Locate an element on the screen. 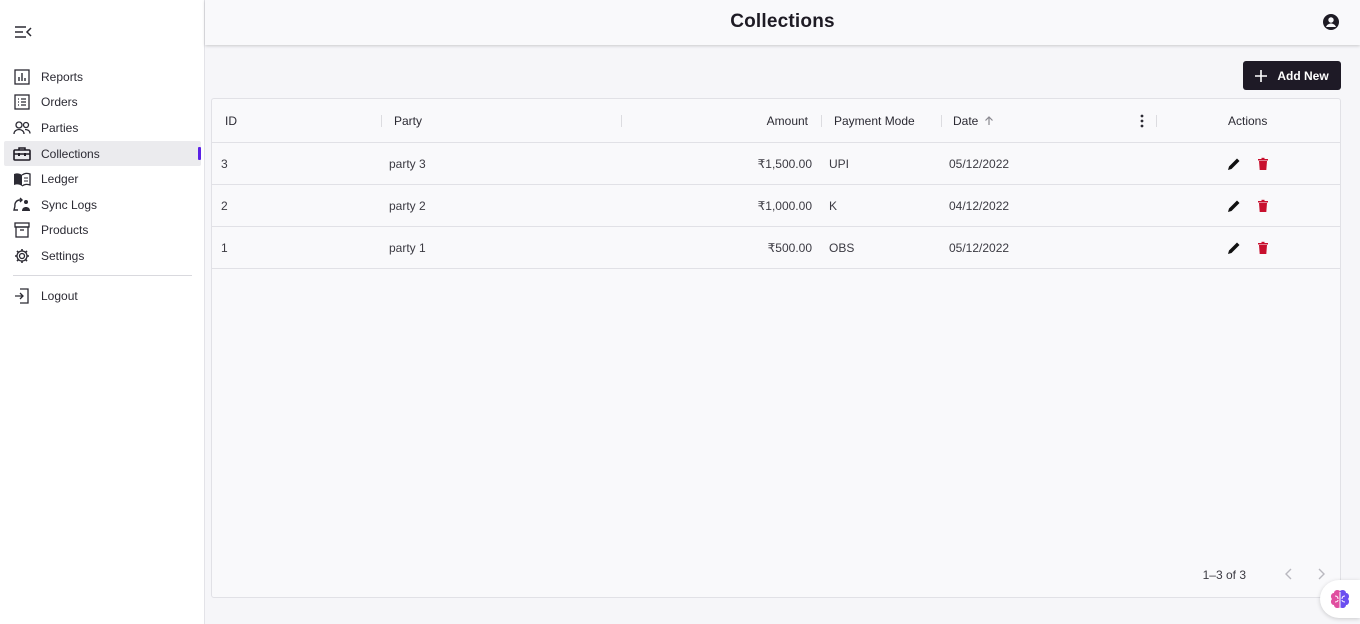 Image resolution: width=1360 pixels, height=624 pixels. column-header-party: Party is located at coordinates (408, 121).